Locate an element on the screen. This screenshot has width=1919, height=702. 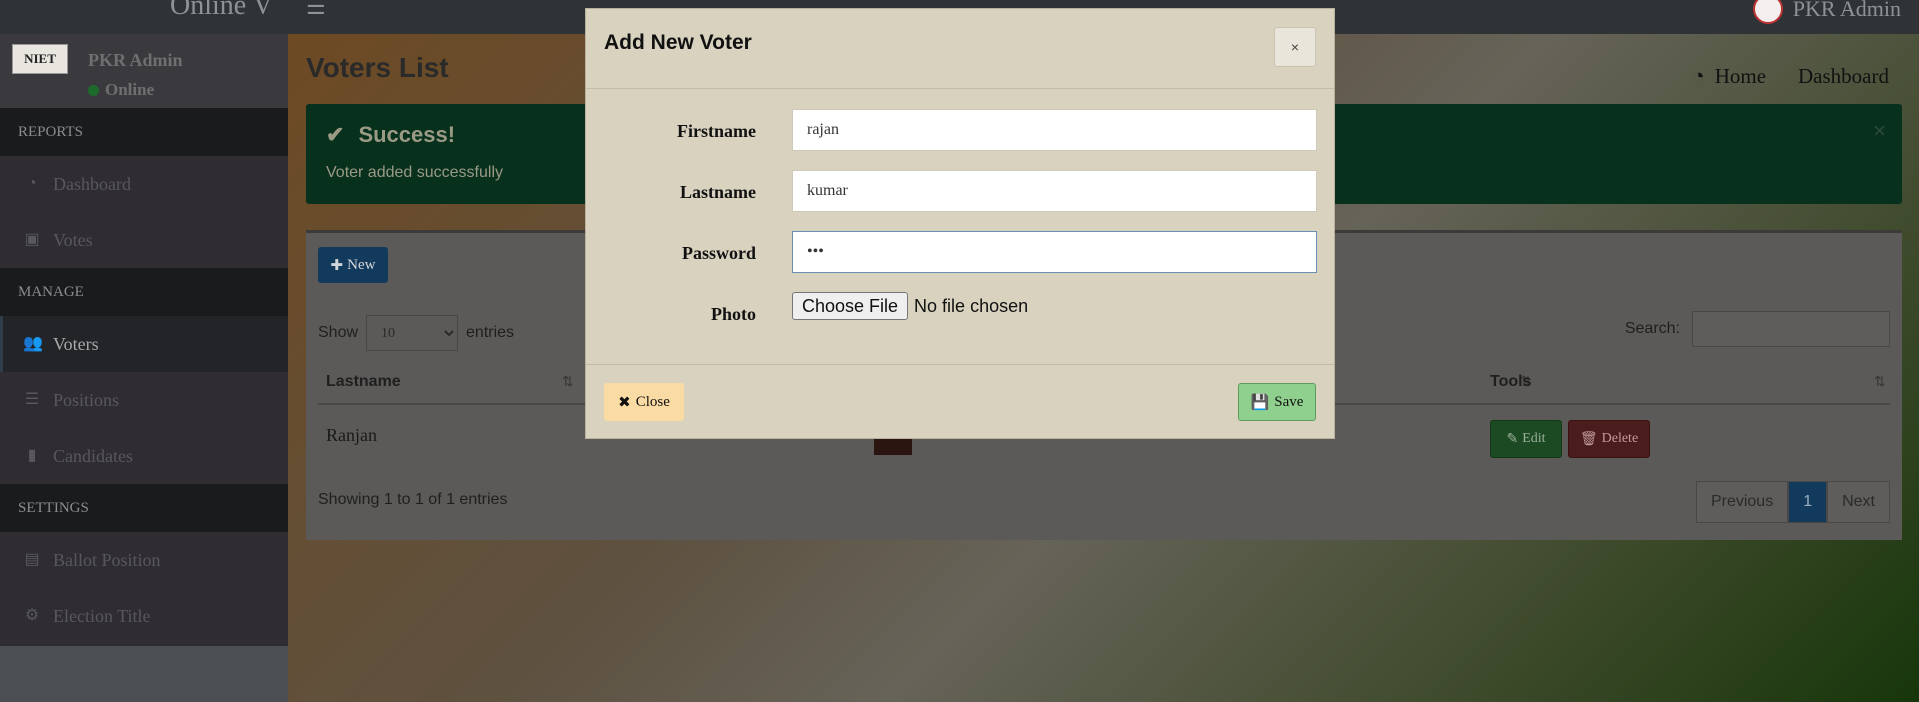
new-voter-button: ✚ New is located at coordinates (353, 265).